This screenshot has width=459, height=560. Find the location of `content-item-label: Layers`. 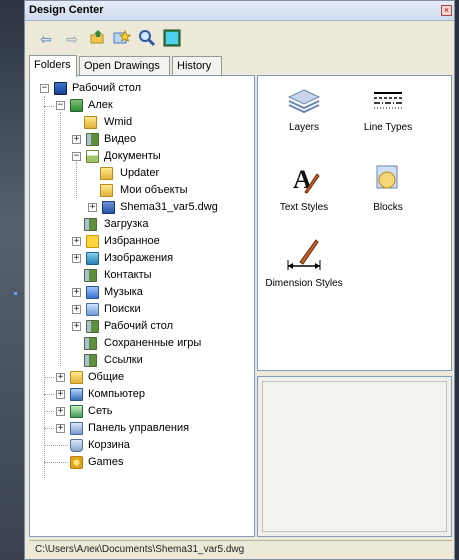

content-item-label: Layers is located at coordinates (303, 127).